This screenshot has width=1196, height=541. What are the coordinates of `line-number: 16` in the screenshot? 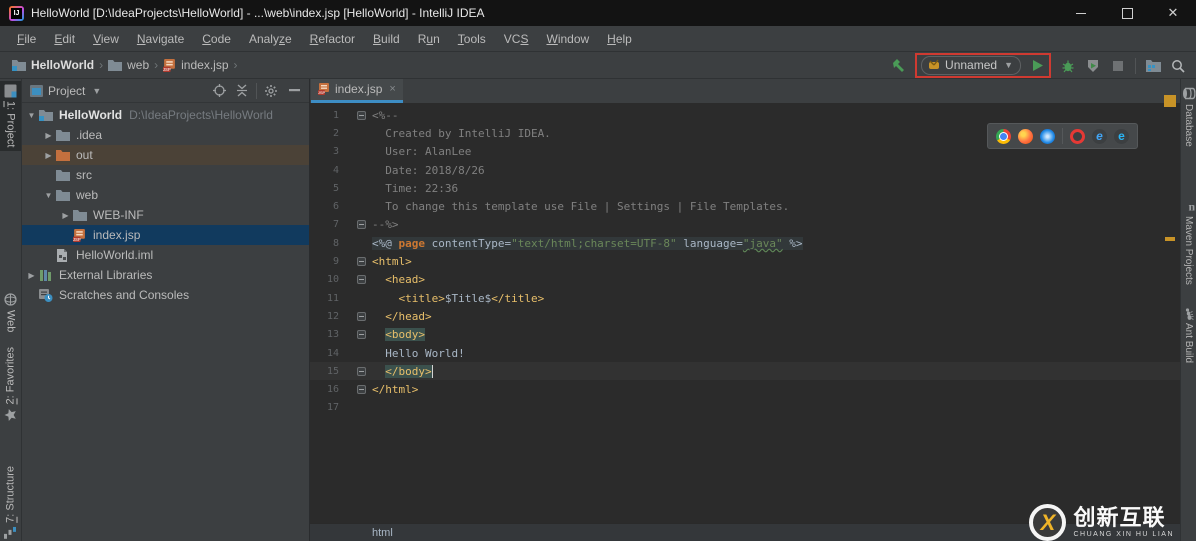 It's located at (332, 390).